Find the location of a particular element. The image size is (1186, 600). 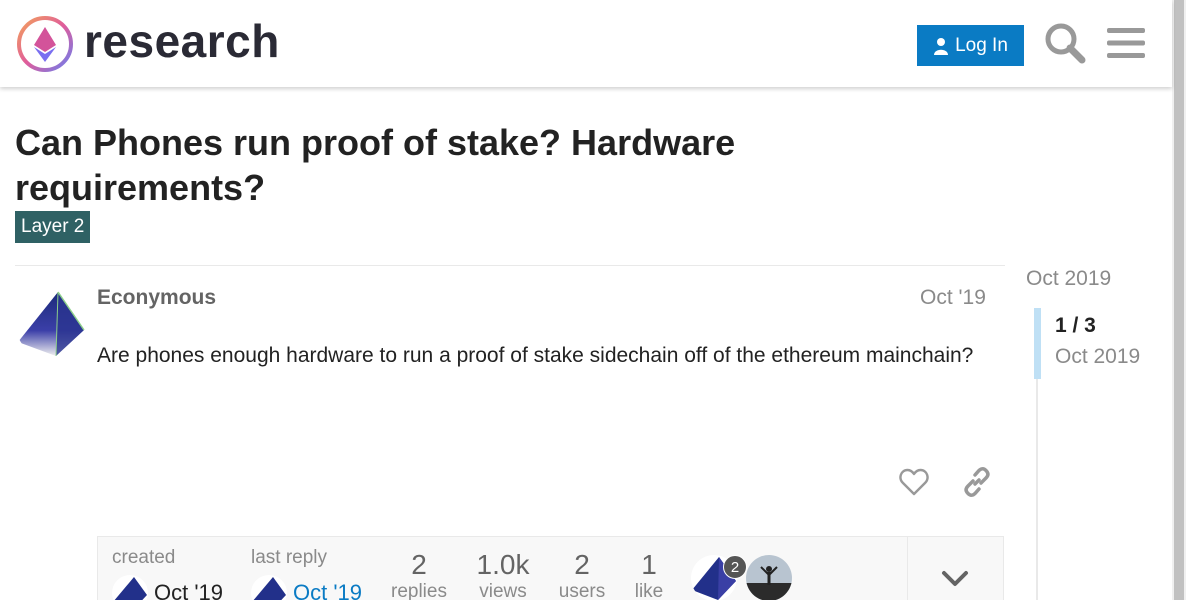

menu-icon is located at coordinates (1126, 43).